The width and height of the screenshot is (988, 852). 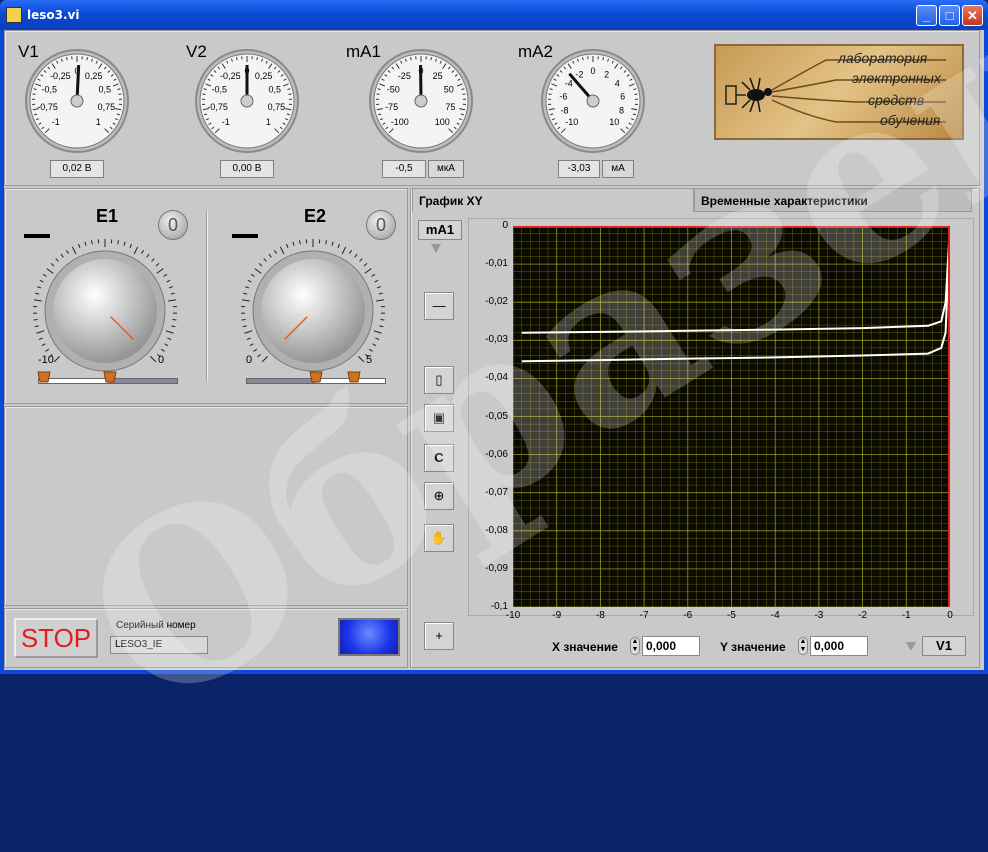 I want to click on meter-tick-label: 4, so click(x=617, y=83).